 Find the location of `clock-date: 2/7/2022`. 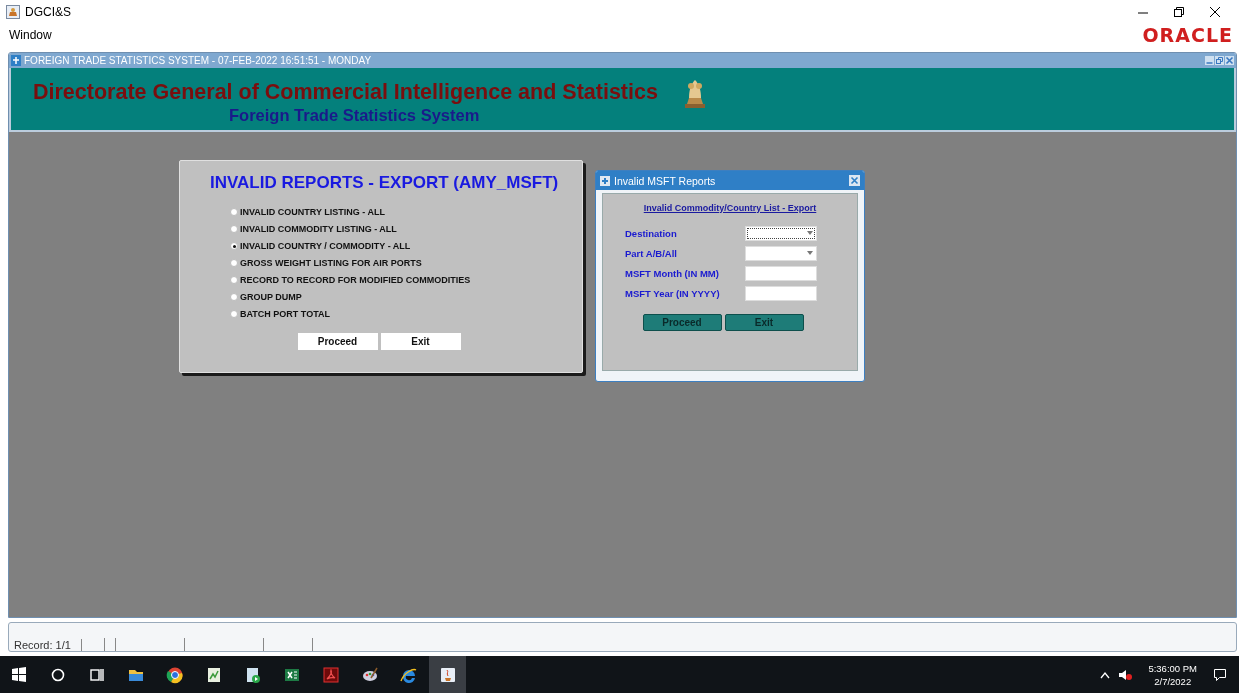

clock-date: 2/7/2022 is located at coordinates (1173, 681).